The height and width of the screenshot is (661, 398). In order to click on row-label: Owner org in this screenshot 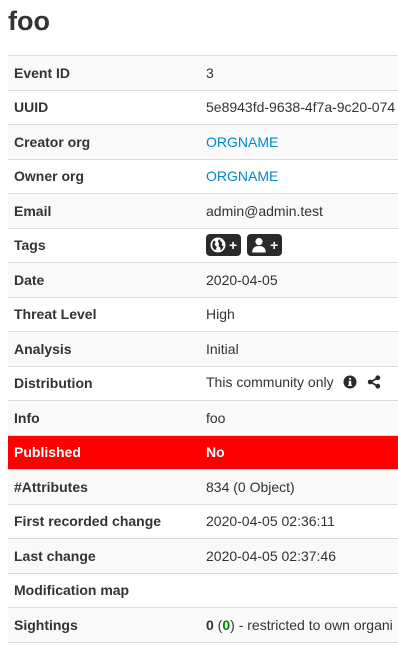, I will do `click(104, 176)`.